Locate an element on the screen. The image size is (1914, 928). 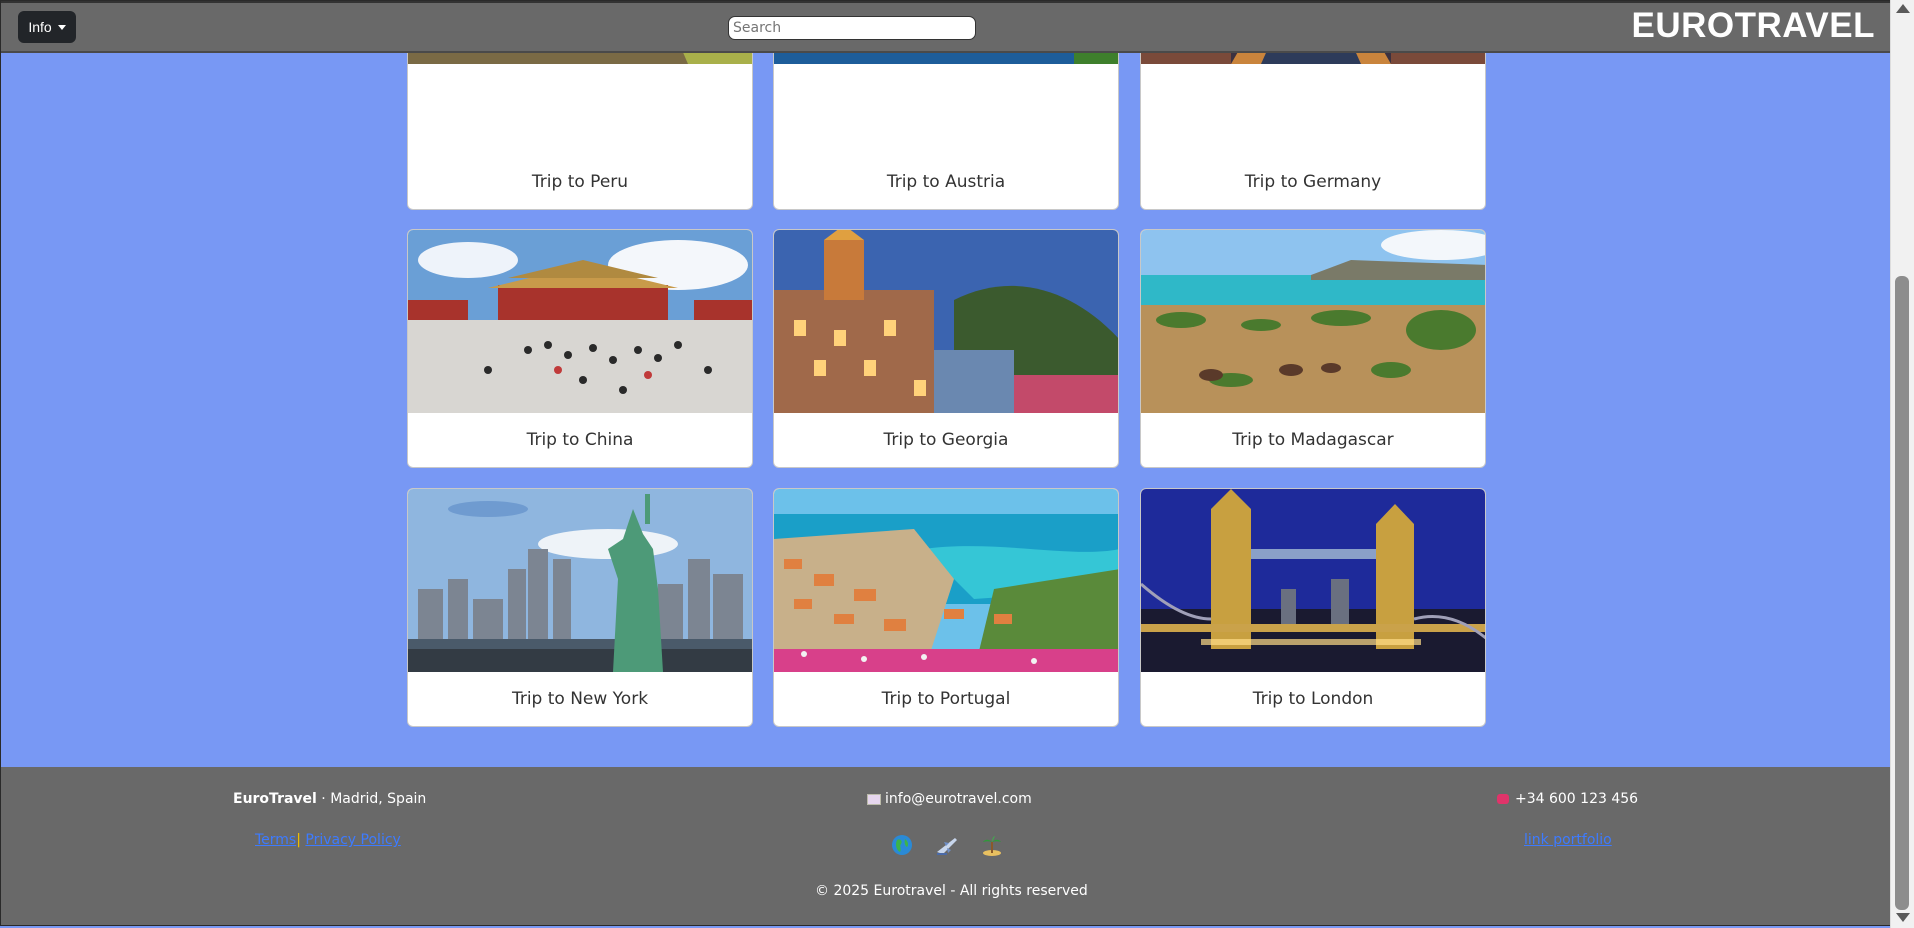
privacy-policy-link: Privacy Policy is located at coordinates (352, 840).